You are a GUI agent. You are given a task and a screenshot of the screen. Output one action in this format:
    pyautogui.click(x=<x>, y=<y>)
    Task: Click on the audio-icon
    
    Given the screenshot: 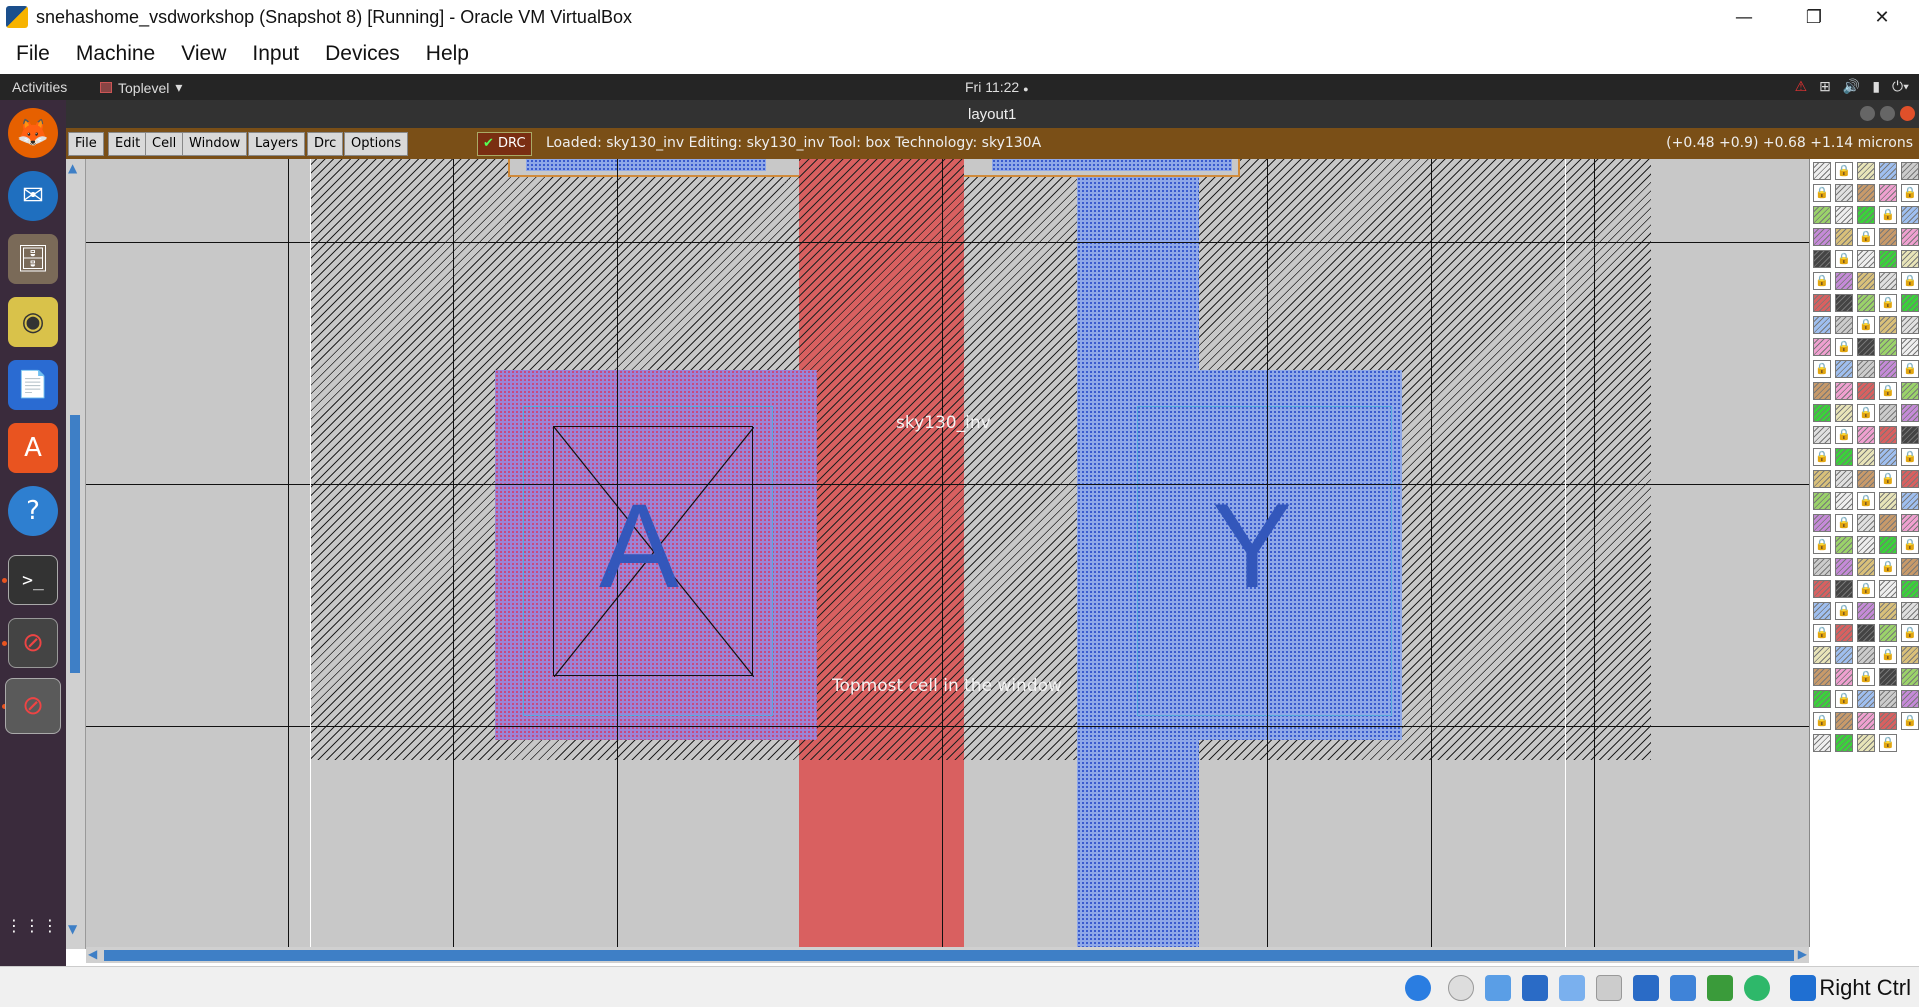 What is the action you would take?
    pyautogui.click(x=1498, y=988)
    